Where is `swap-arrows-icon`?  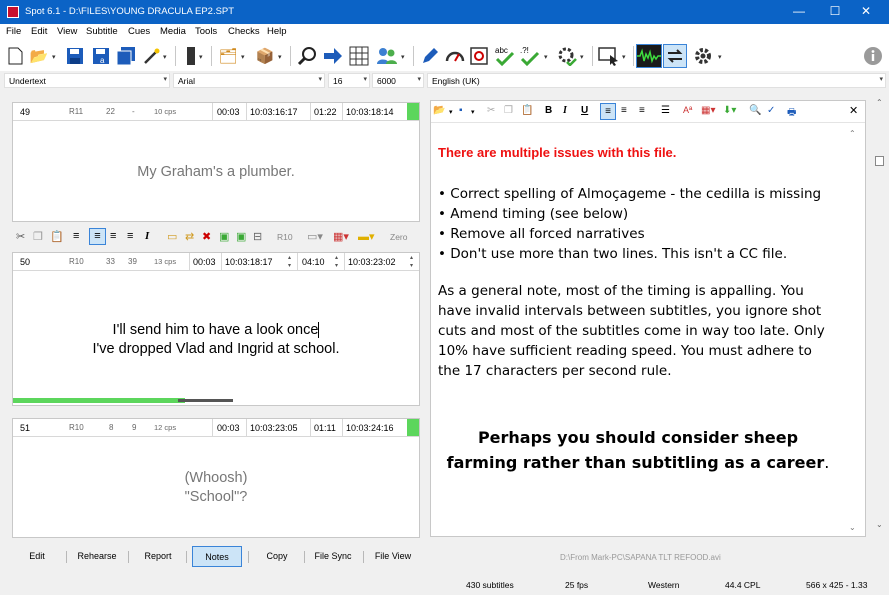
swap-arrows-icon is located at coordinates (675, 56).